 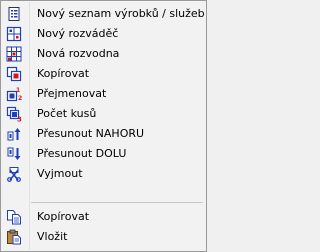 What do you see at coordinates (52, 236) in the screenshot?
I see `menu-item-label: Vložit` at bounding box center [52, 236].